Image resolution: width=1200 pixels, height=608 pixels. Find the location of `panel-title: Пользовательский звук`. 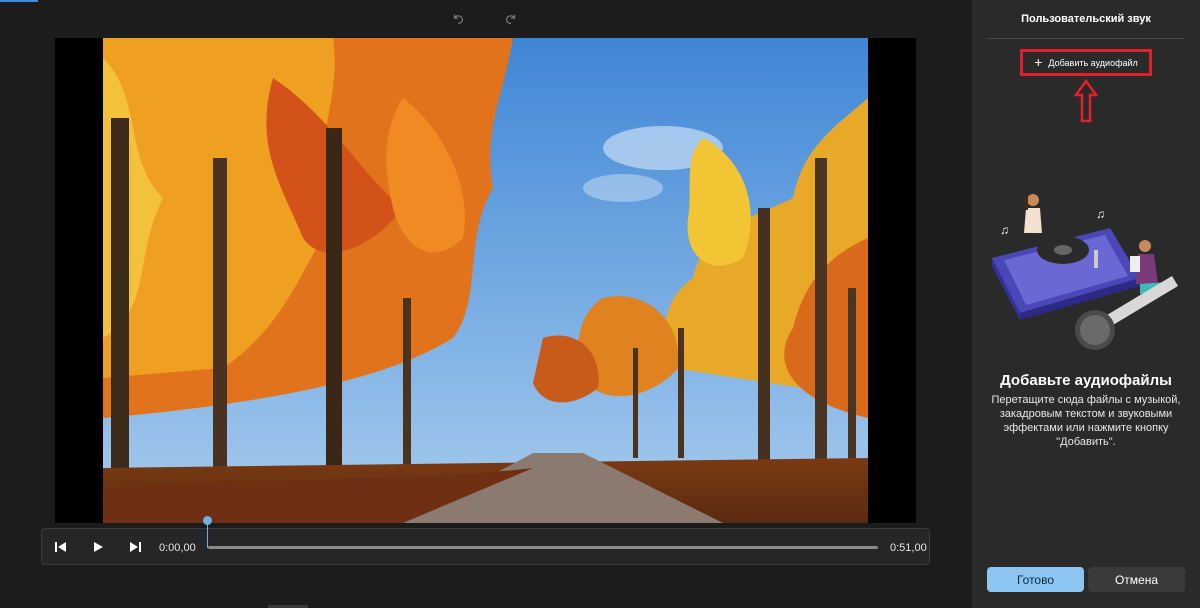

panel-title: Пользовательский звук is located at coordinates (1086, 19).